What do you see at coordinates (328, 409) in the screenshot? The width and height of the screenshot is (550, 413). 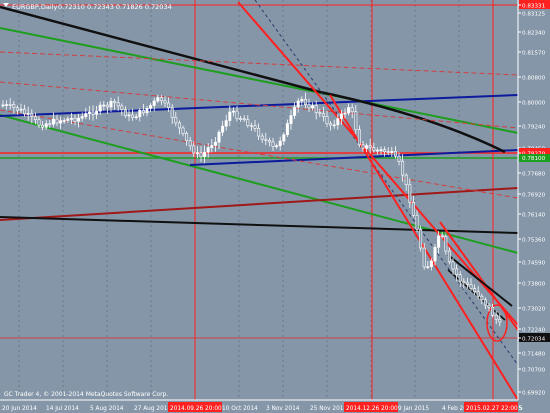 I see `time-label: 25 Nov 2014` at bounding box center [328, 409].